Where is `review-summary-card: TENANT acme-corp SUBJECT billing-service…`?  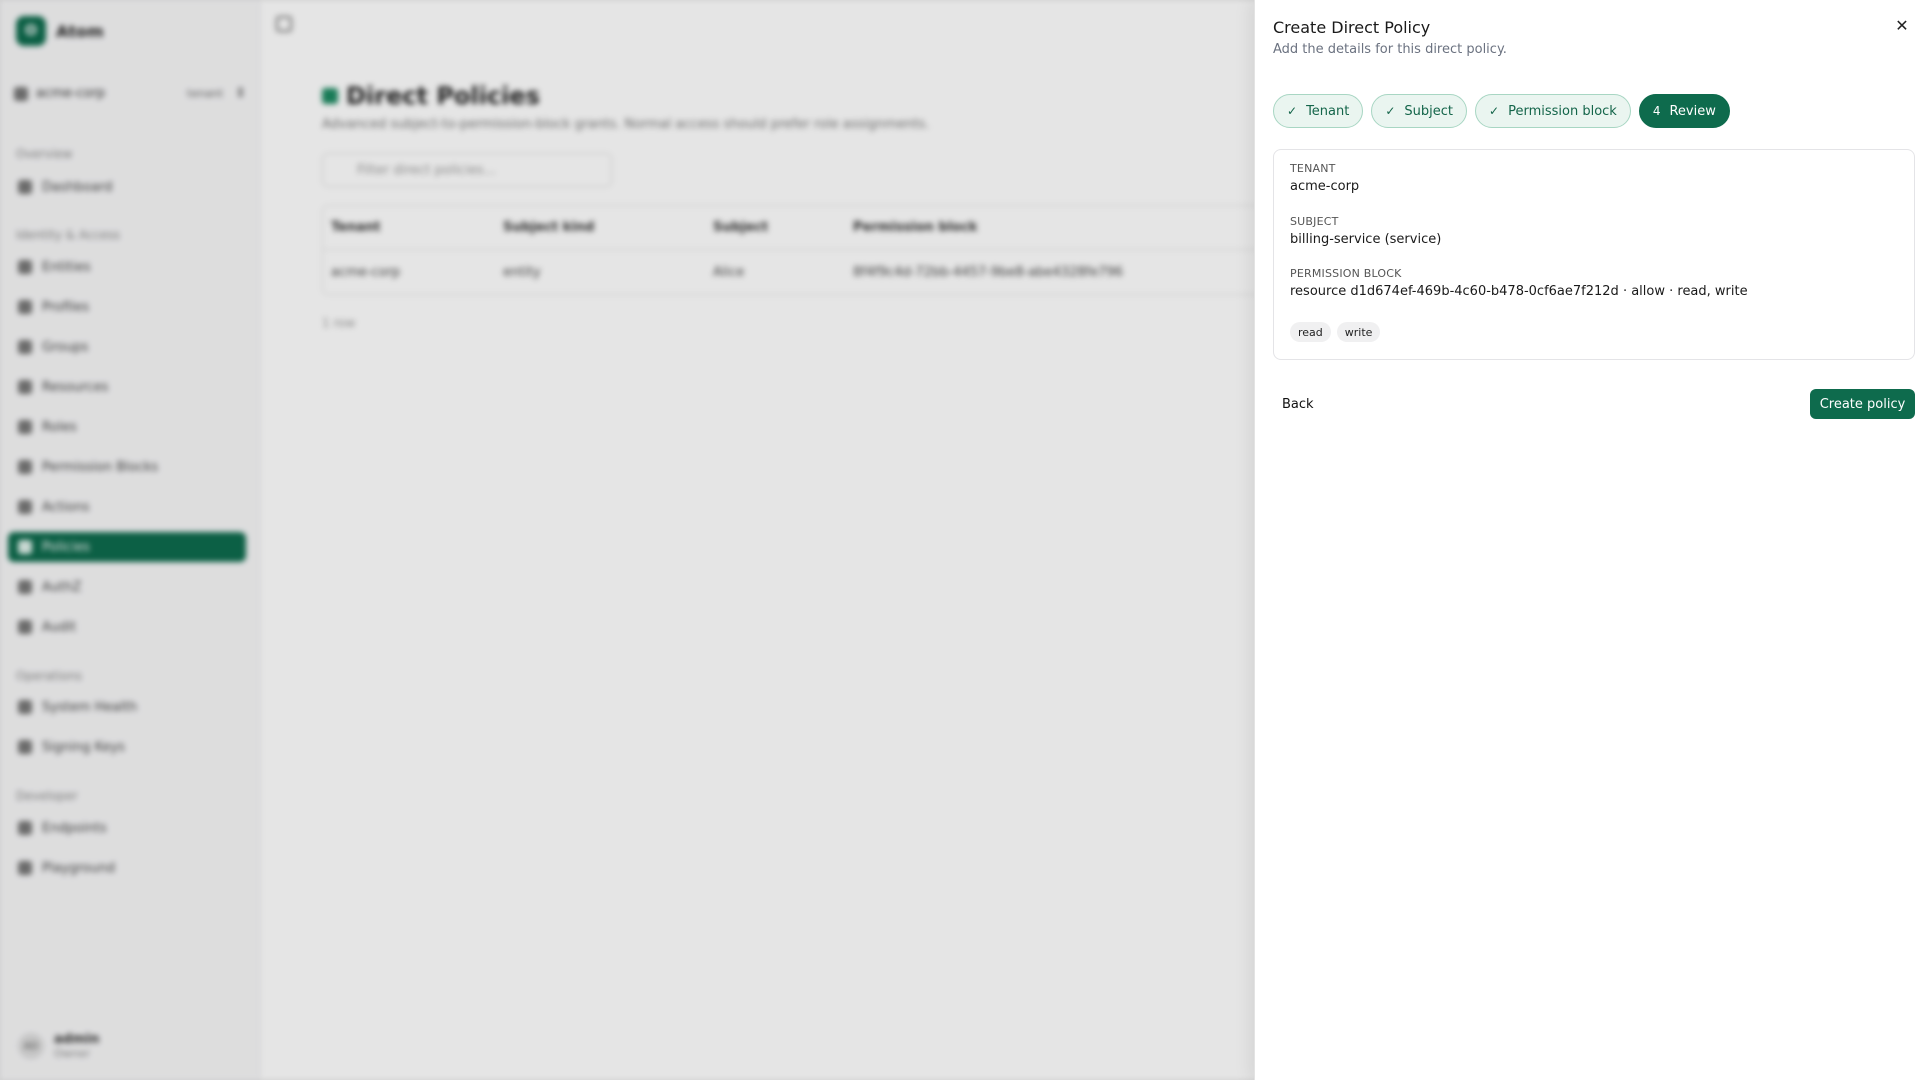 review-summary-card: TENANT acme-corp SUBJECT billing-service… is located at coordinates (1594, 254).